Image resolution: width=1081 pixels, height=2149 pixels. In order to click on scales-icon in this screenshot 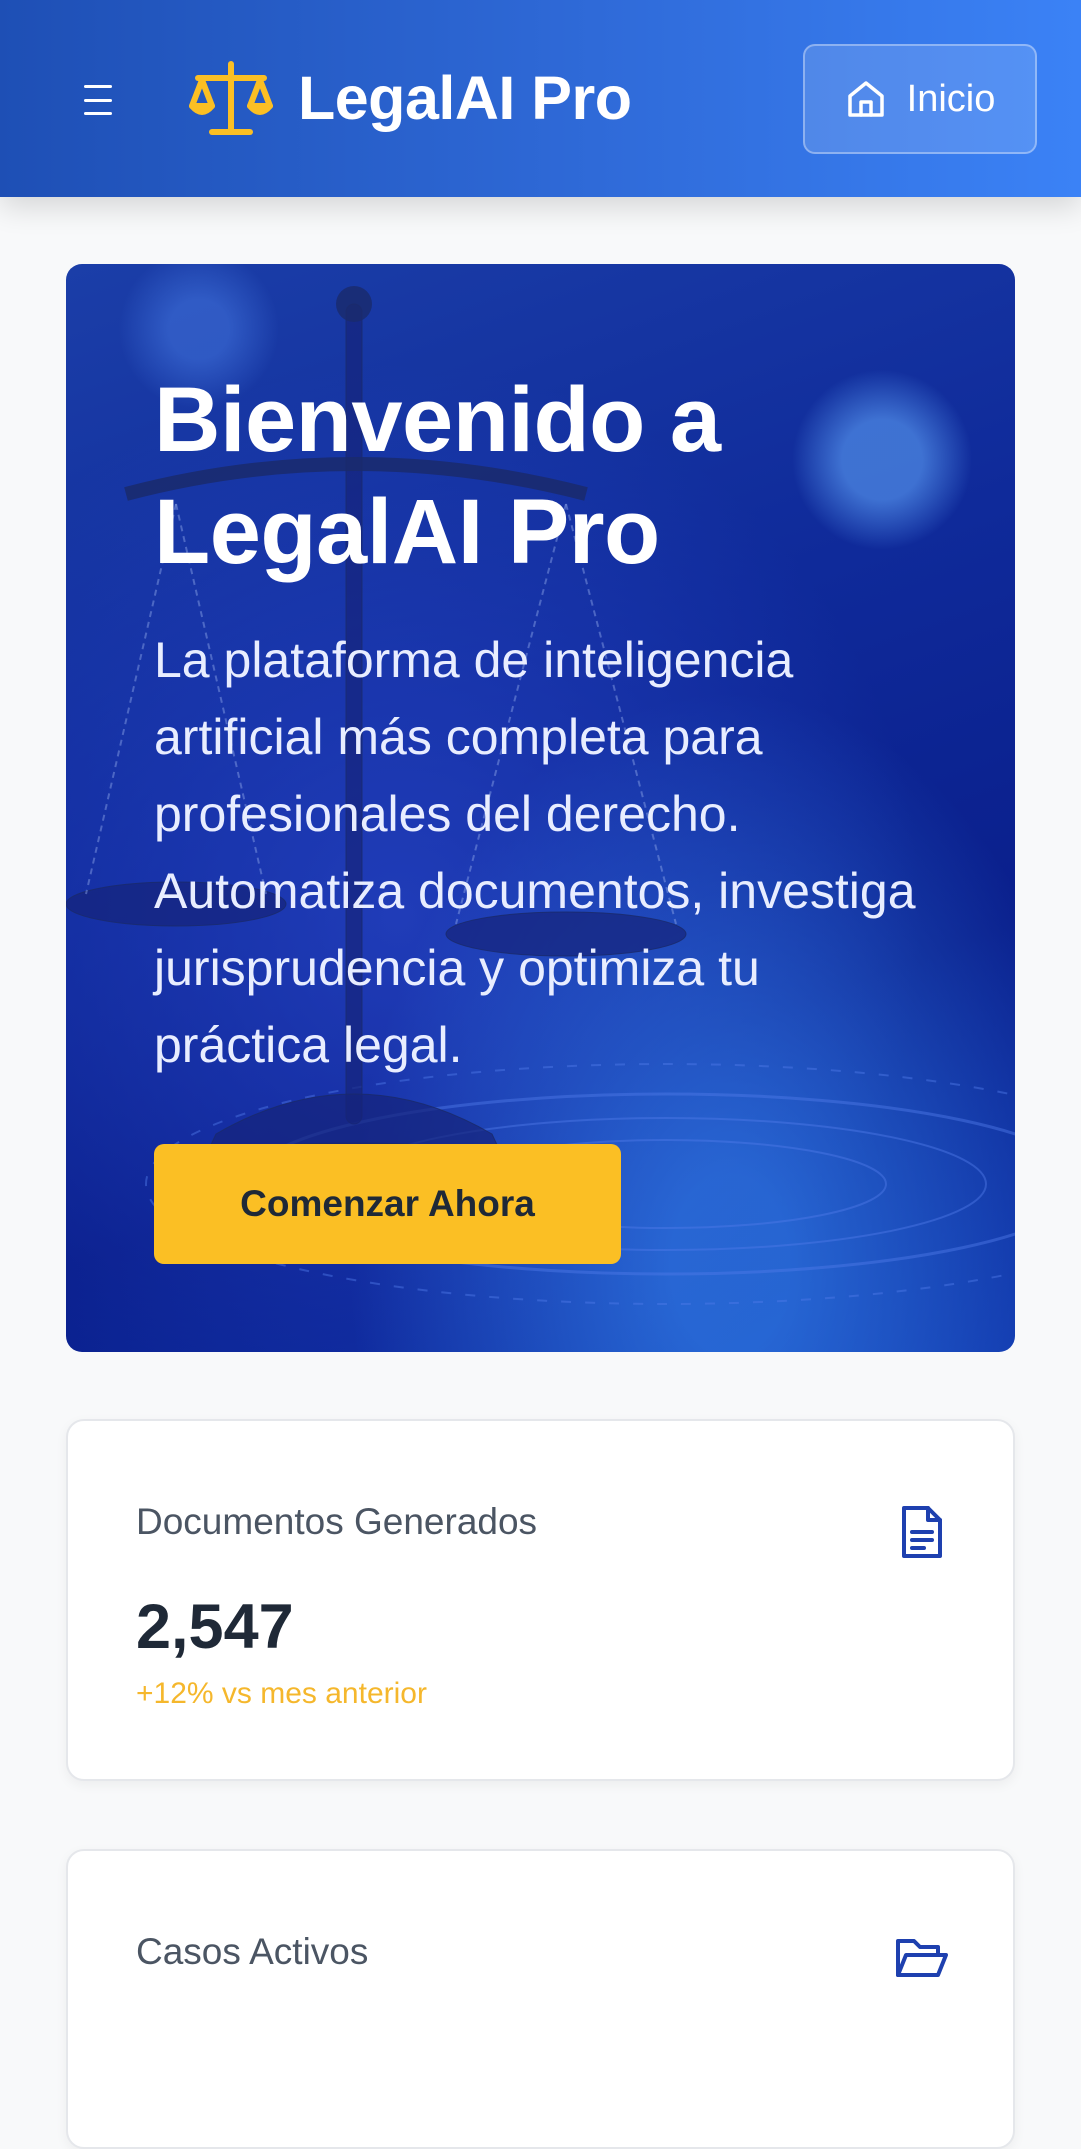, I will do `click(231, 98)`.